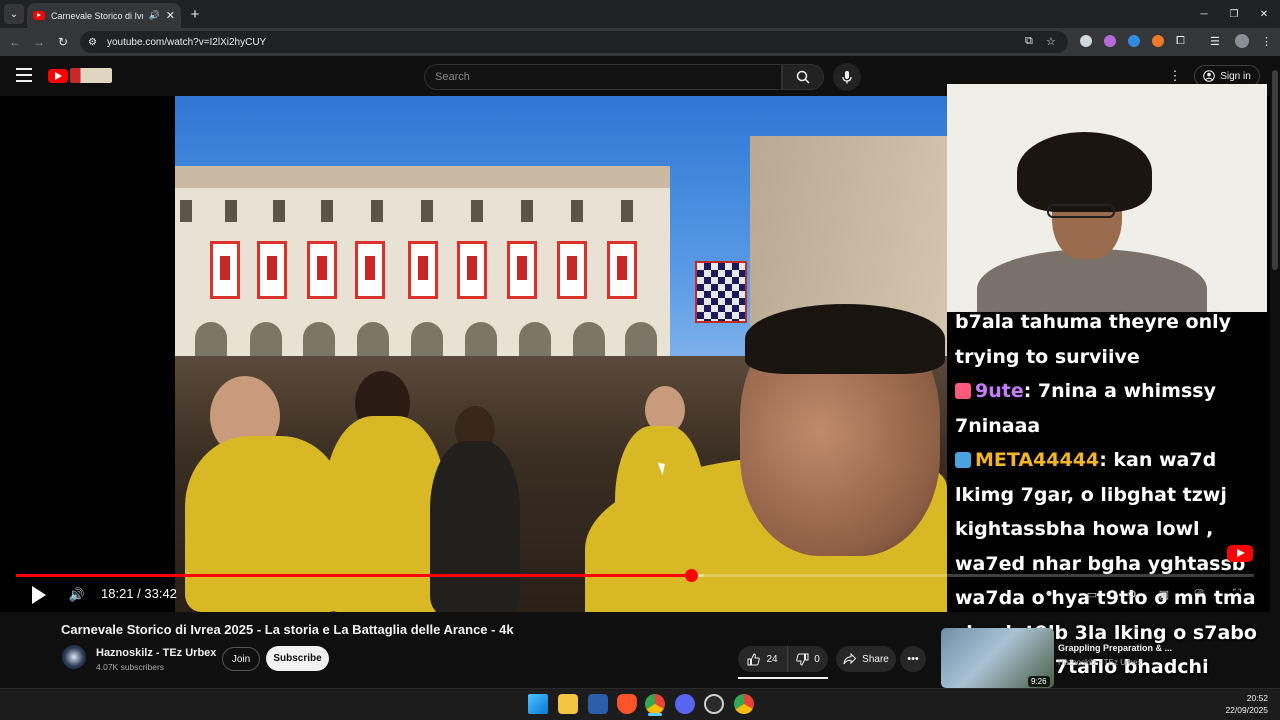  I want to click on chat-message-line: 9ute: 7nina a whimssy, so click(1105, 391).